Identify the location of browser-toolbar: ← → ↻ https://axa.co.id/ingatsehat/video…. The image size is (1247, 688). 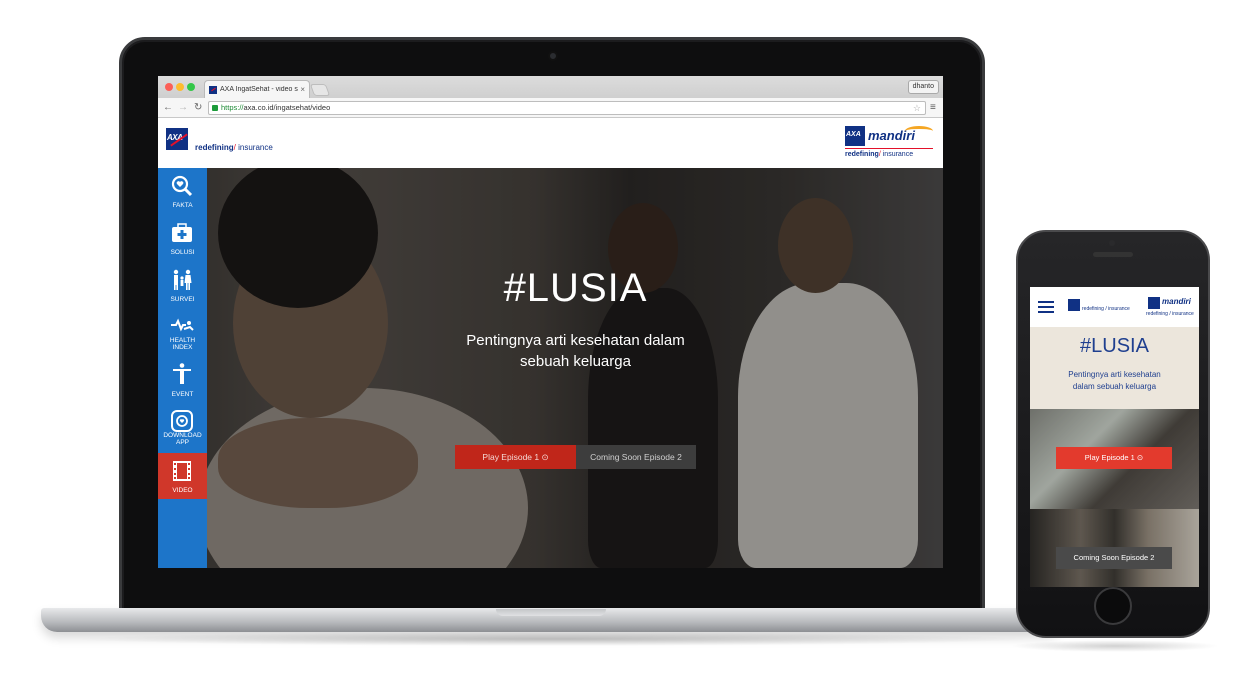
(550, 108).